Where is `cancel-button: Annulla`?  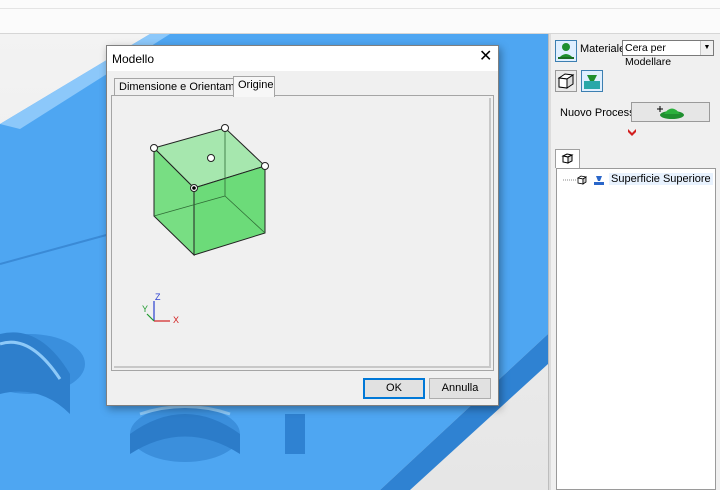
cancel-button: Annulla is located at coordinates (460, 388).